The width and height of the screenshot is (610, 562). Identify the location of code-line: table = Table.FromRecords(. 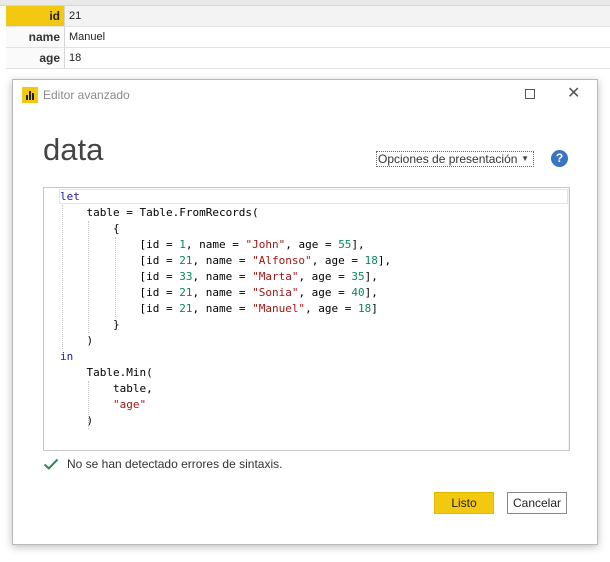
(159, 212).